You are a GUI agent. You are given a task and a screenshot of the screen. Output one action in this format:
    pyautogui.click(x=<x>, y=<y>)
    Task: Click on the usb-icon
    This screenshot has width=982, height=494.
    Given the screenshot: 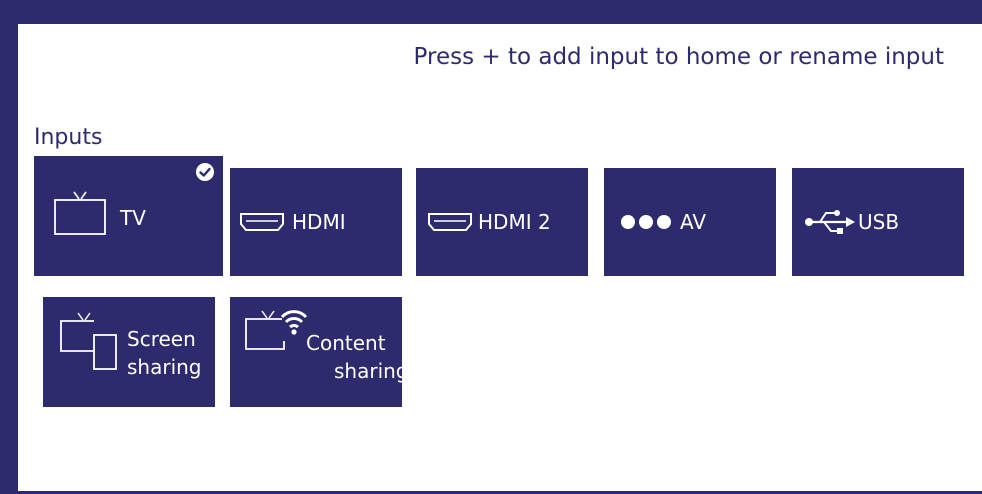 What is the action you would take?
    pyautogui.click(x=830, y=222)
    